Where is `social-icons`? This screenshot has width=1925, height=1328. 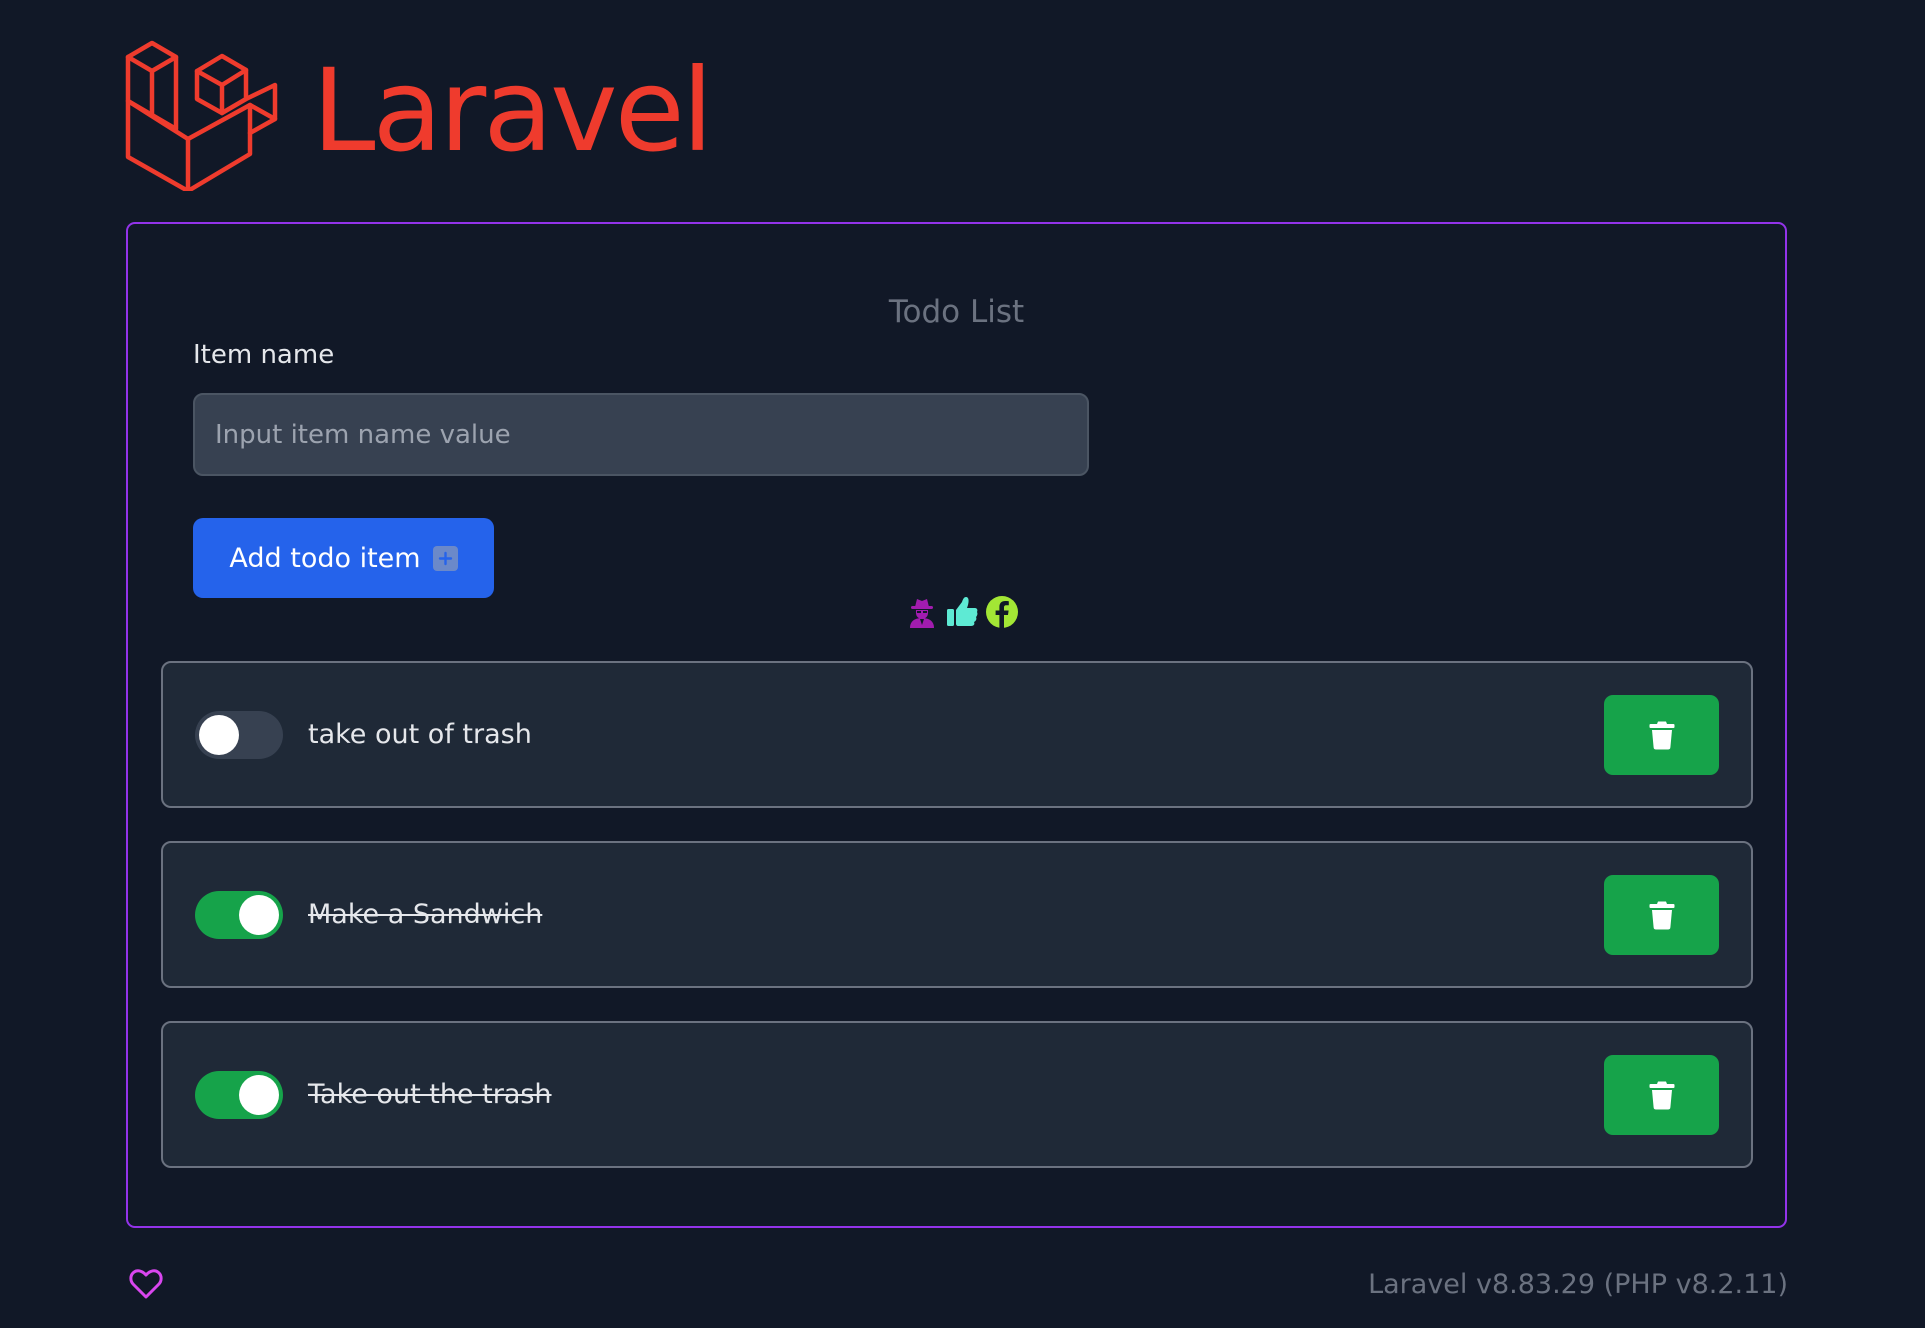 social-icons is located at coordinates (962, 612).